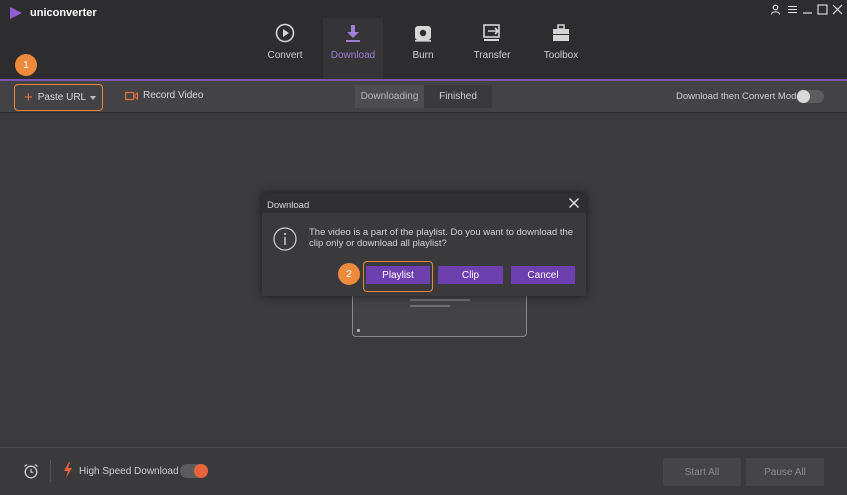  I want to click on paste-url-button: + Paste URL, so click(58, 97).